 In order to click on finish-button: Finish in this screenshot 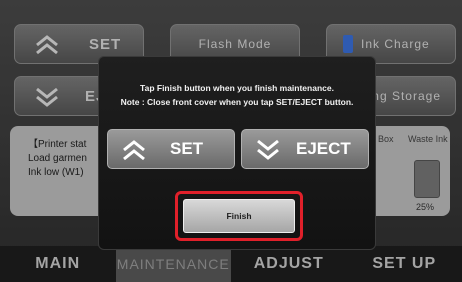, I will do `click(239, 216)`.